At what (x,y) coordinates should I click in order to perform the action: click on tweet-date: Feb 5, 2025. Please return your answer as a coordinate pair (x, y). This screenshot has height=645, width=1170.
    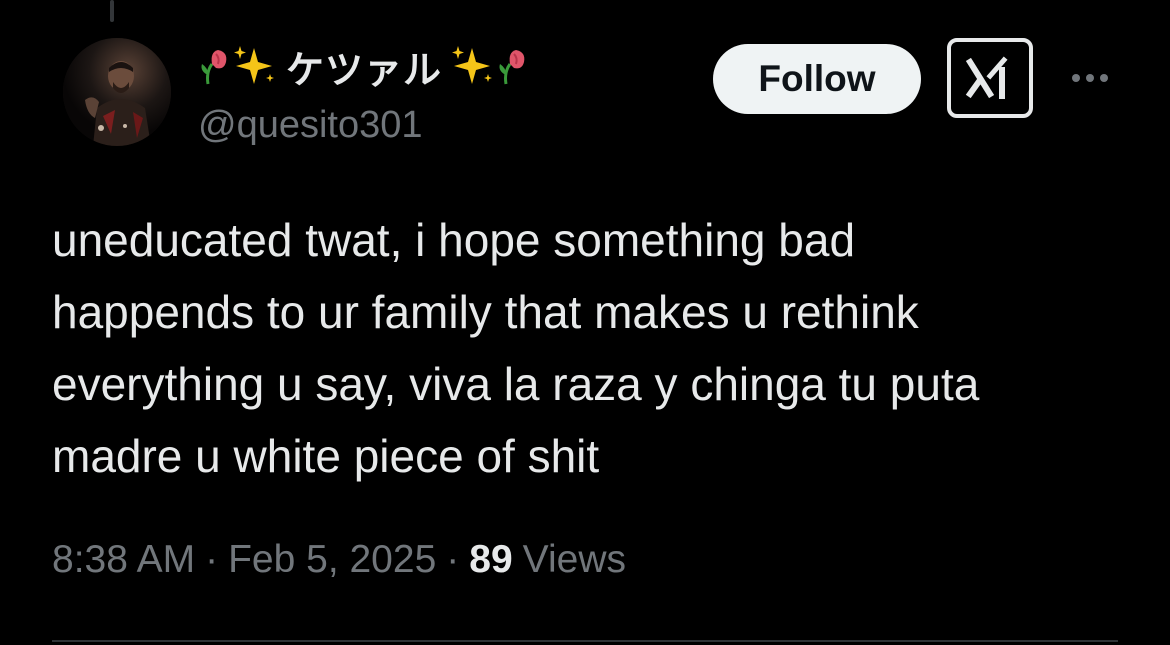
    Looking at the image, I should click on (332, 560).